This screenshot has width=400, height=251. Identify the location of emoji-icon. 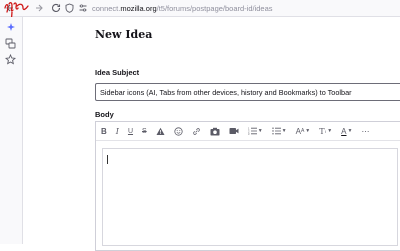
(178, 131).